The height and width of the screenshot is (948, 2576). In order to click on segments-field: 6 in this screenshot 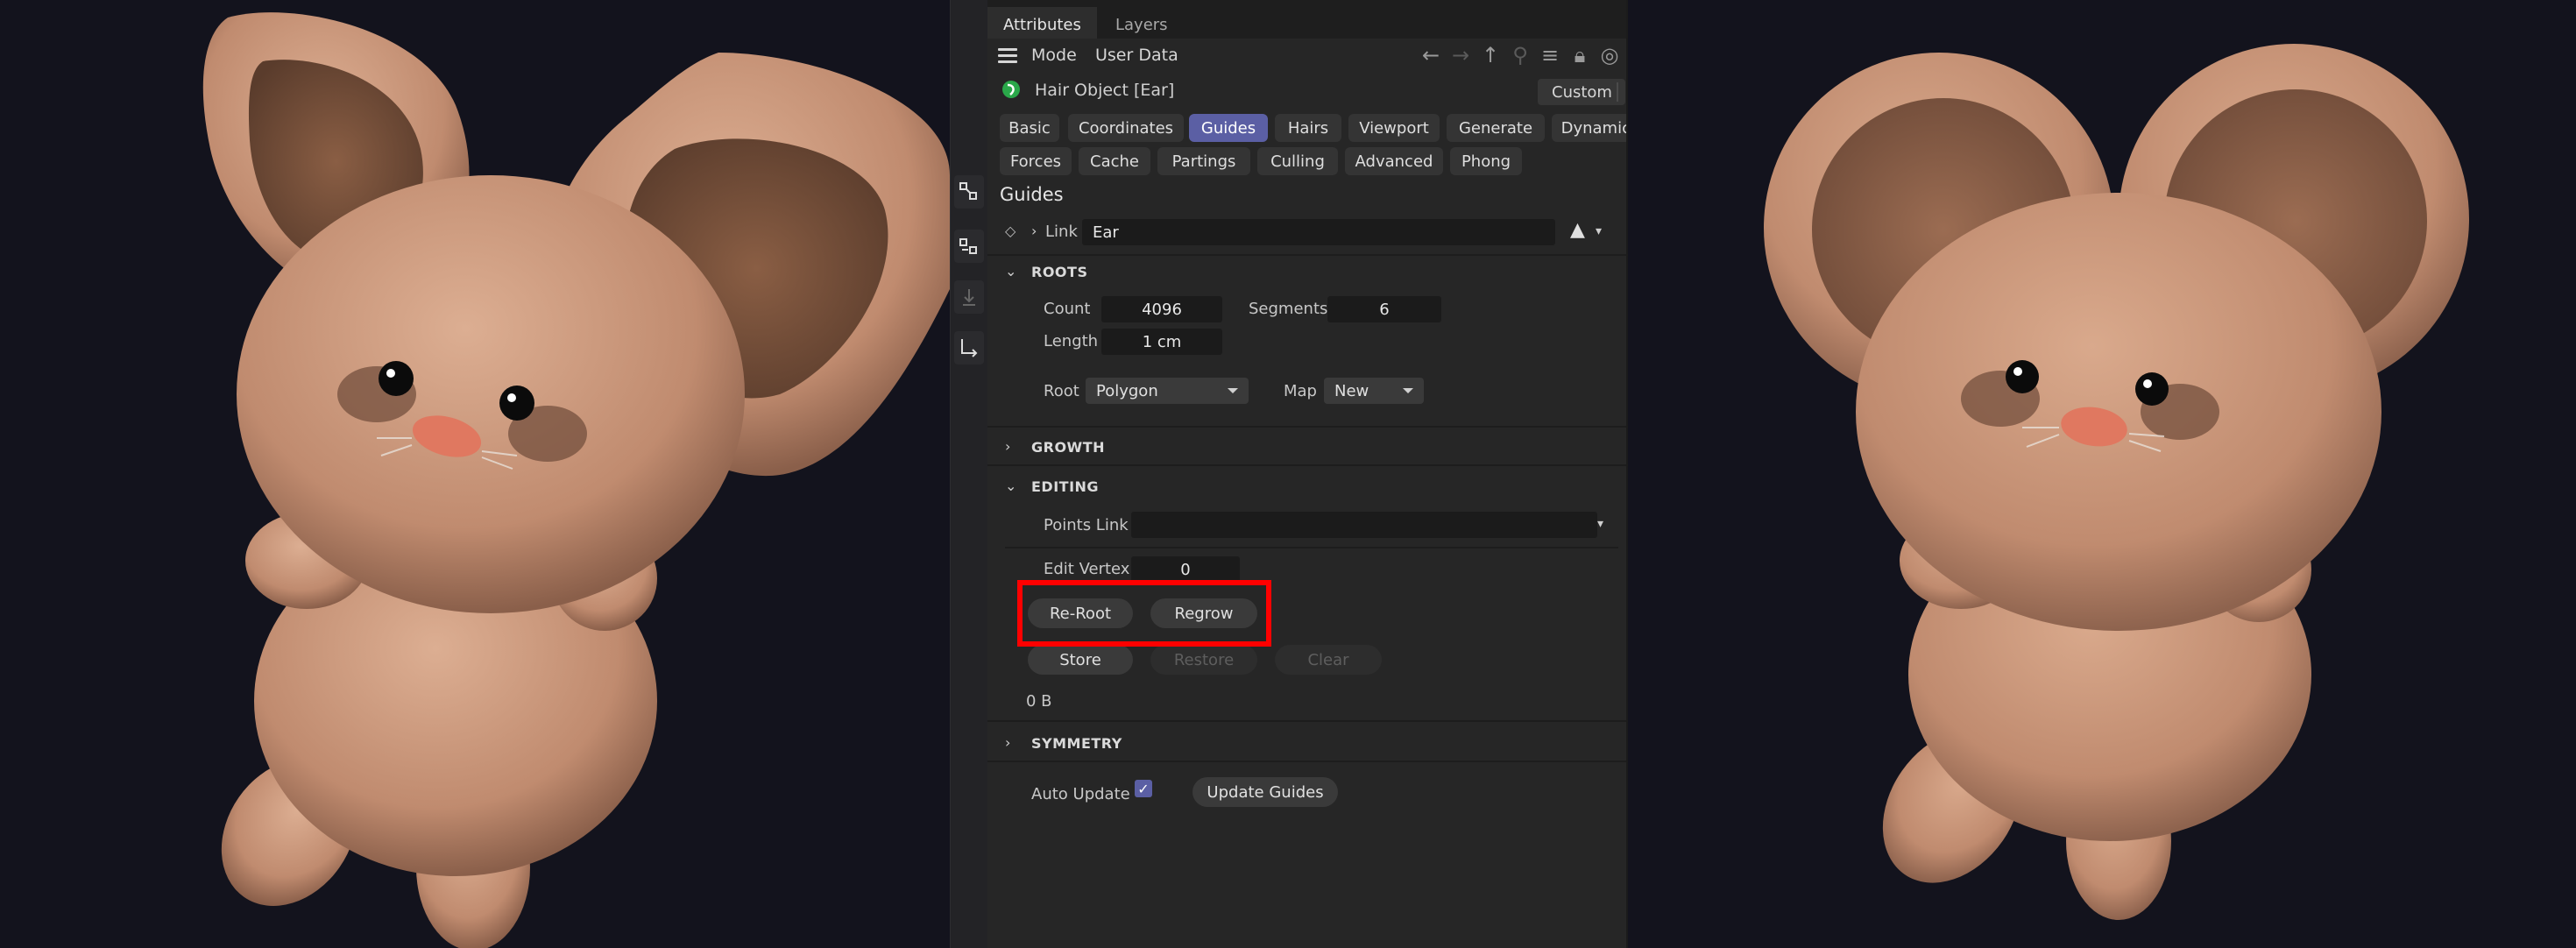, I will do `click(1384, 309)`.